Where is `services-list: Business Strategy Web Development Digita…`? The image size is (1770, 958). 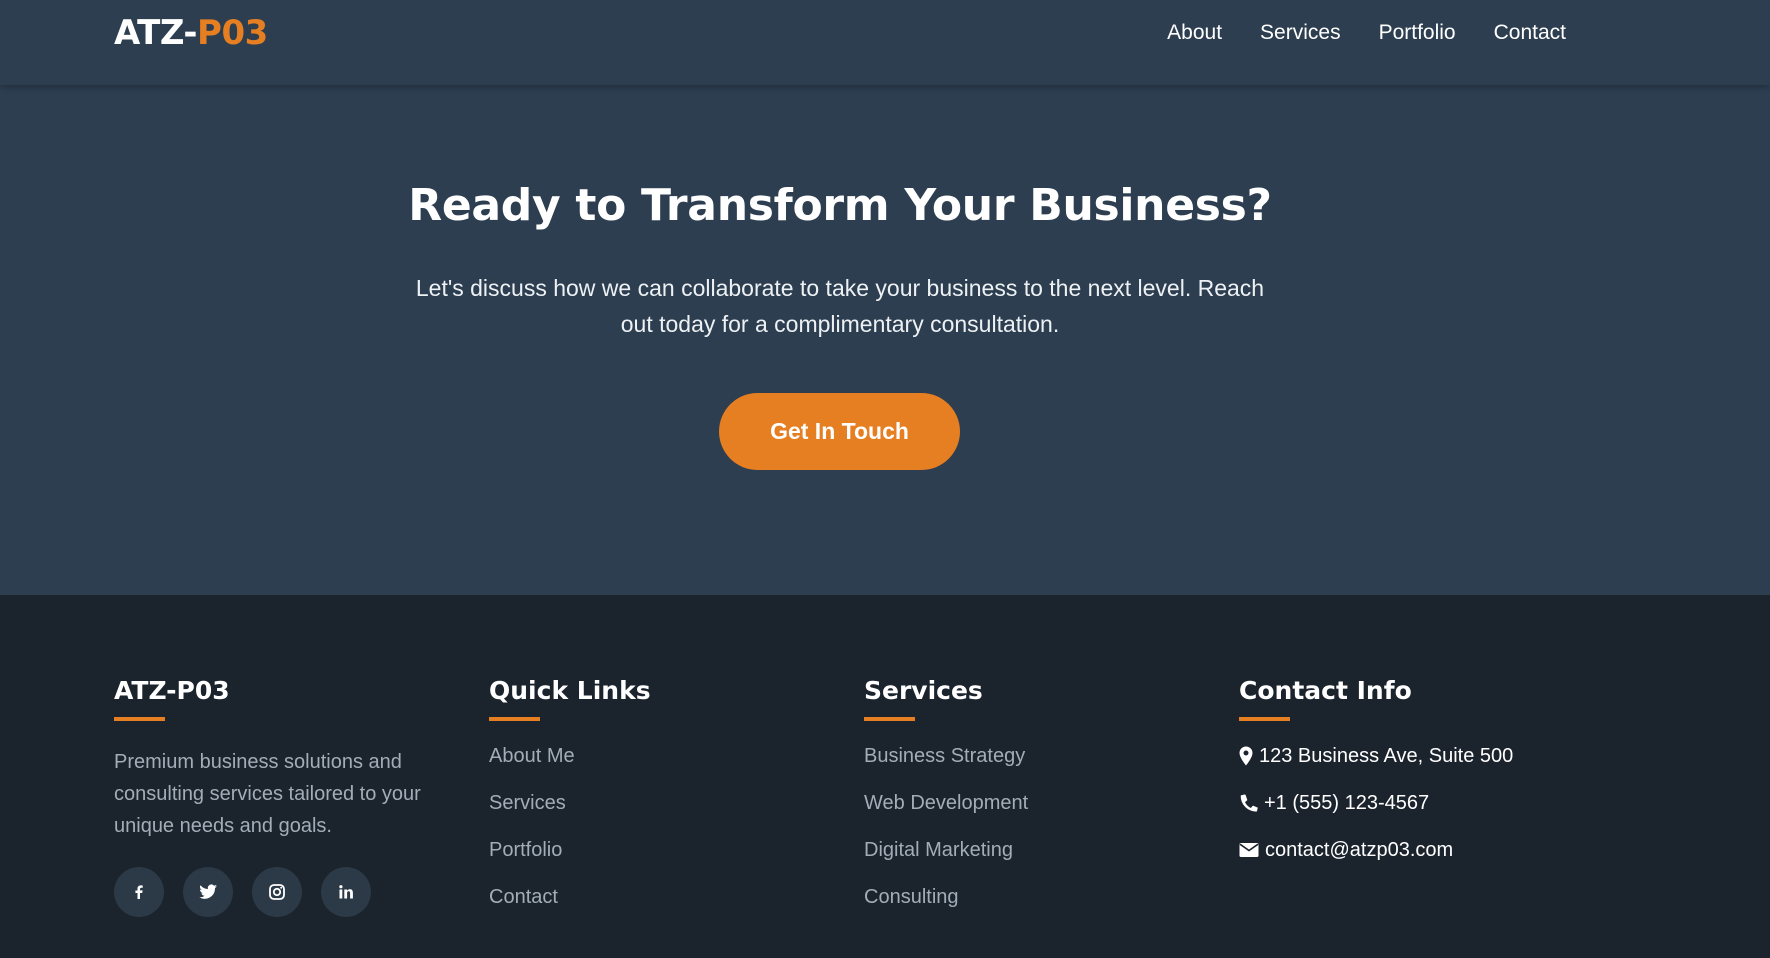 services-list: Business Strategy Web Development Digita… is located at coordinates (946, 826).